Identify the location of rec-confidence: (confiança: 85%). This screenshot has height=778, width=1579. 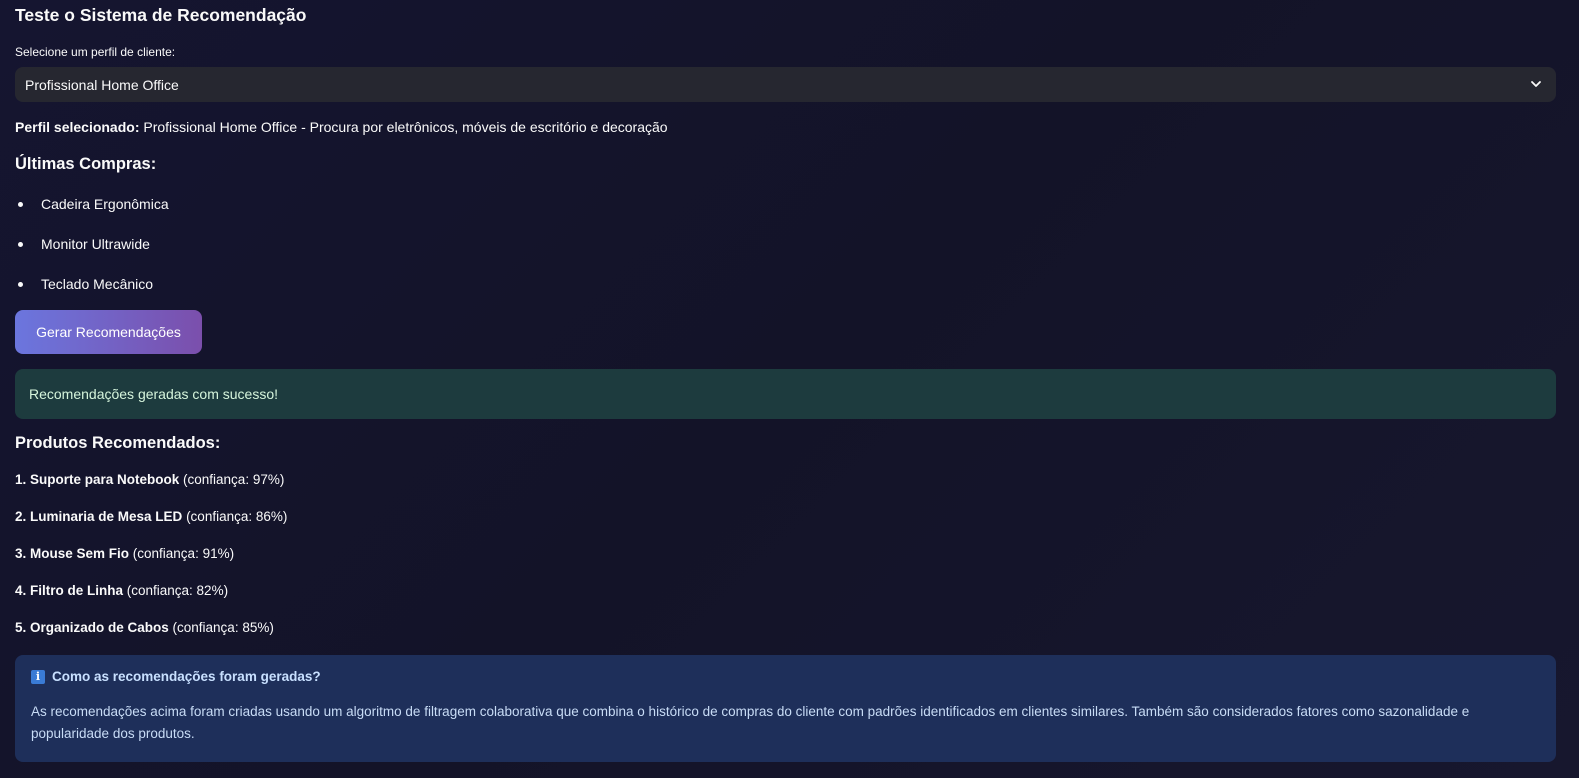
(221, 627).